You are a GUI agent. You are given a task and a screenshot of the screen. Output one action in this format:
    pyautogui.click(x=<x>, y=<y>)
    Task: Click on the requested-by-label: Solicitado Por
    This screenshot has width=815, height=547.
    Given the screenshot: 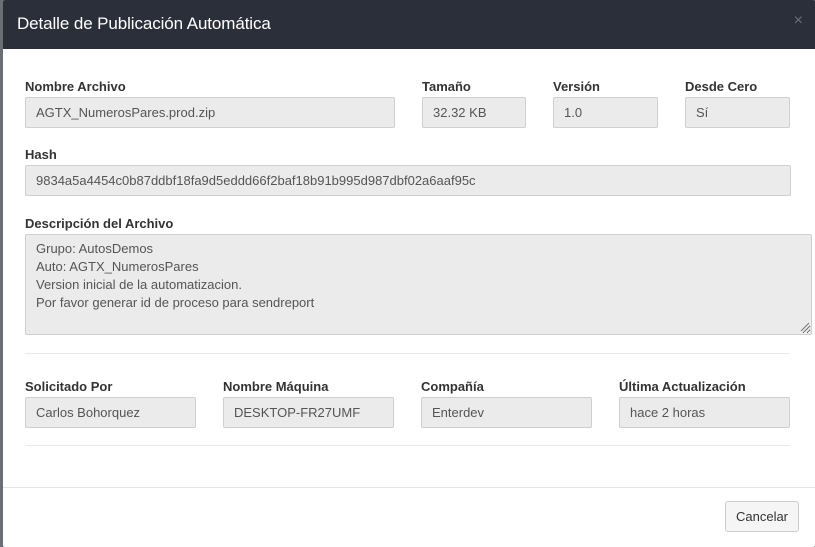 What is the action you would take?
    pyautogui.click(x=69, y=386)
    